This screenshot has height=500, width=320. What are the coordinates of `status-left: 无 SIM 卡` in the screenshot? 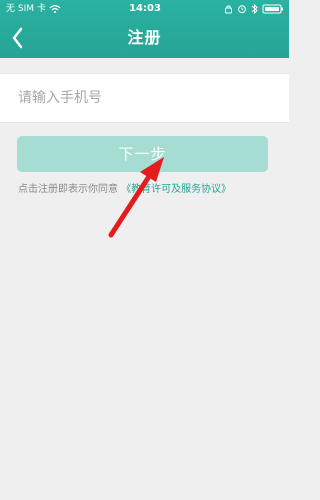 It's located at (33, 9).